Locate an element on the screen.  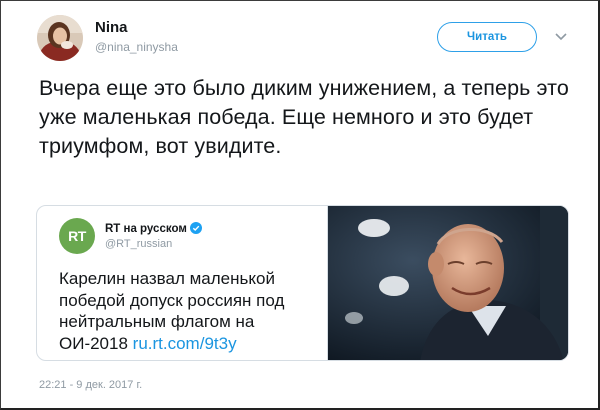
avatar-image is located at coordinates (60, 38).